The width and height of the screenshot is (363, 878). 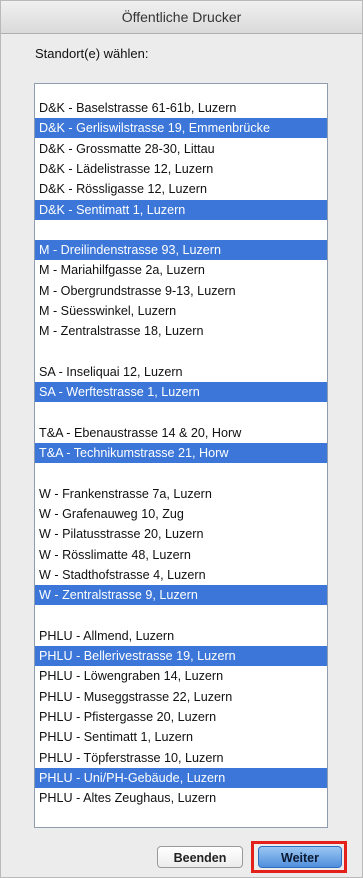 I want to click on location-item: M - Obergrundstrasse 9-13, Luzern, so click(x=181, y=291).